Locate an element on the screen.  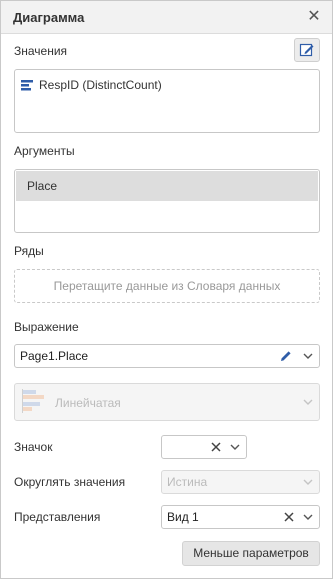
values-list: RespID (DistinctCount) is located at coordinates (167, 101).